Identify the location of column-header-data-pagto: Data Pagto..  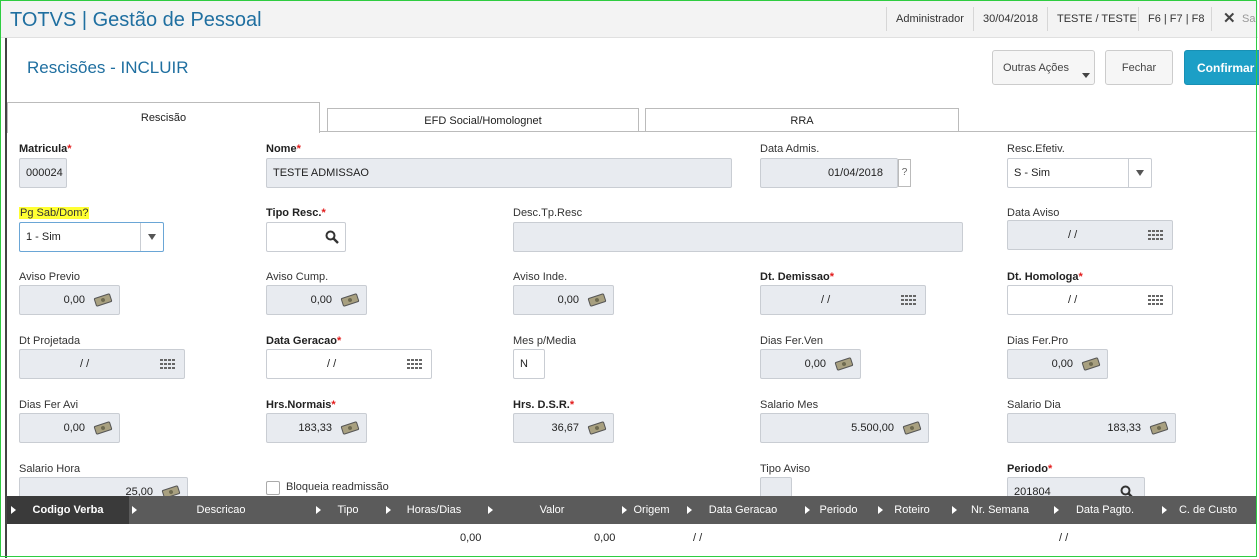
(1105, 510).